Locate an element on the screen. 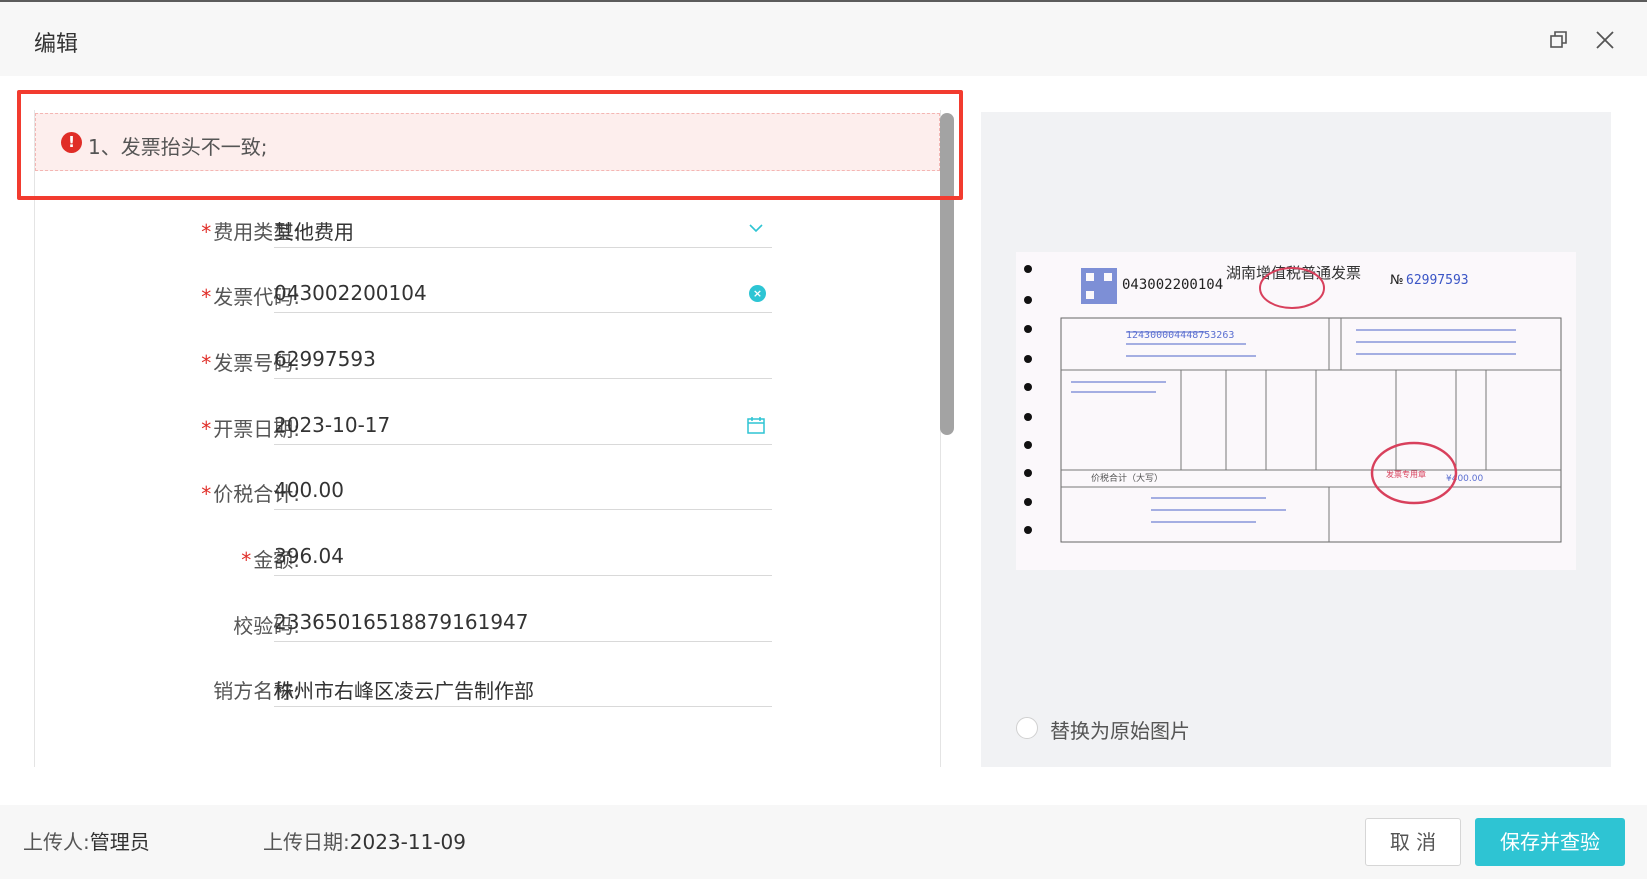 This screenshot has width=1647, height=879. field-seller-name: 销方名称: 株州市右峰区凌云广告制作部 is located at coordinates (487, 687).